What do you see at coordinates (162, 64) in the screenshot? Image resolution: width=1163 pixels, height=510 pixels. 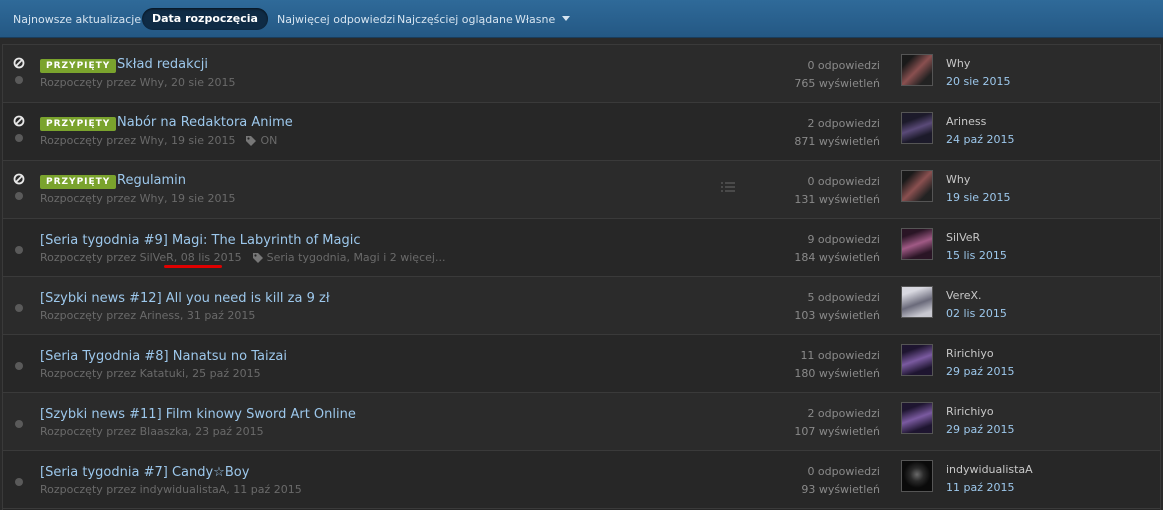 I see `topic-title: Skład redakcji` at bounding box center [162, 64].